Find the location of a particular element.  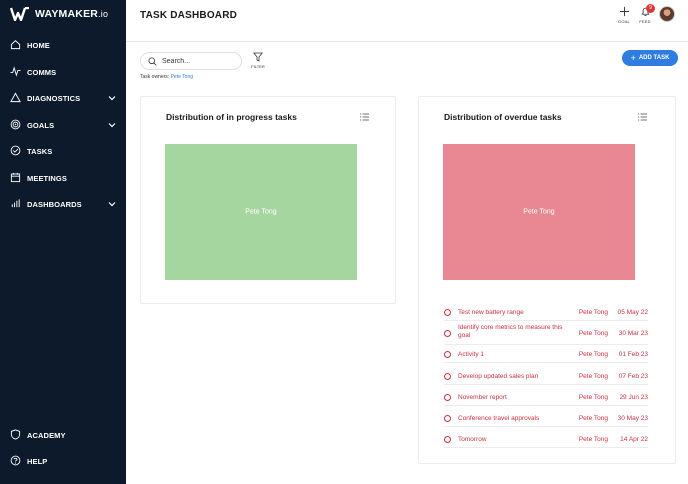

sidebar-item-academy: ACADEMY is located at coordinates (63, 435).